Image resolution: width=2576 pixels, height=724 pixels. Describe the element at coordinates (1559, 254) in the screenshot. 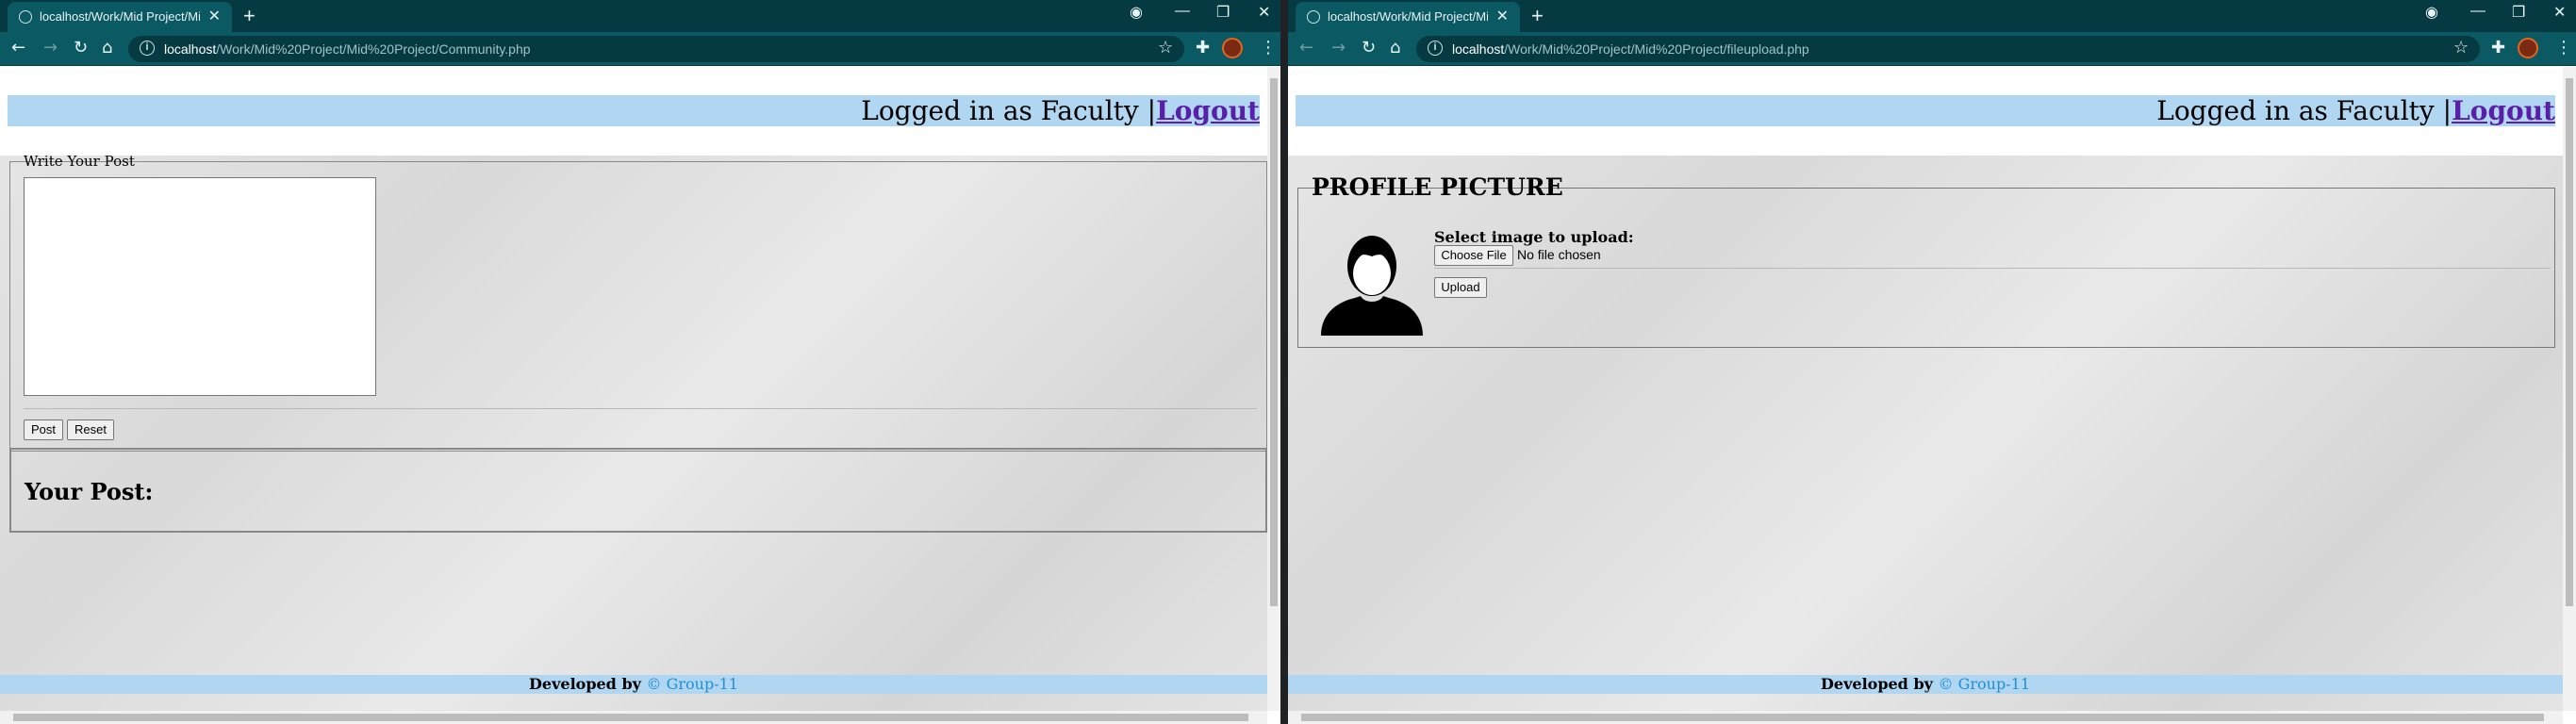

I see `no-file-text: No file chosen` at that location.